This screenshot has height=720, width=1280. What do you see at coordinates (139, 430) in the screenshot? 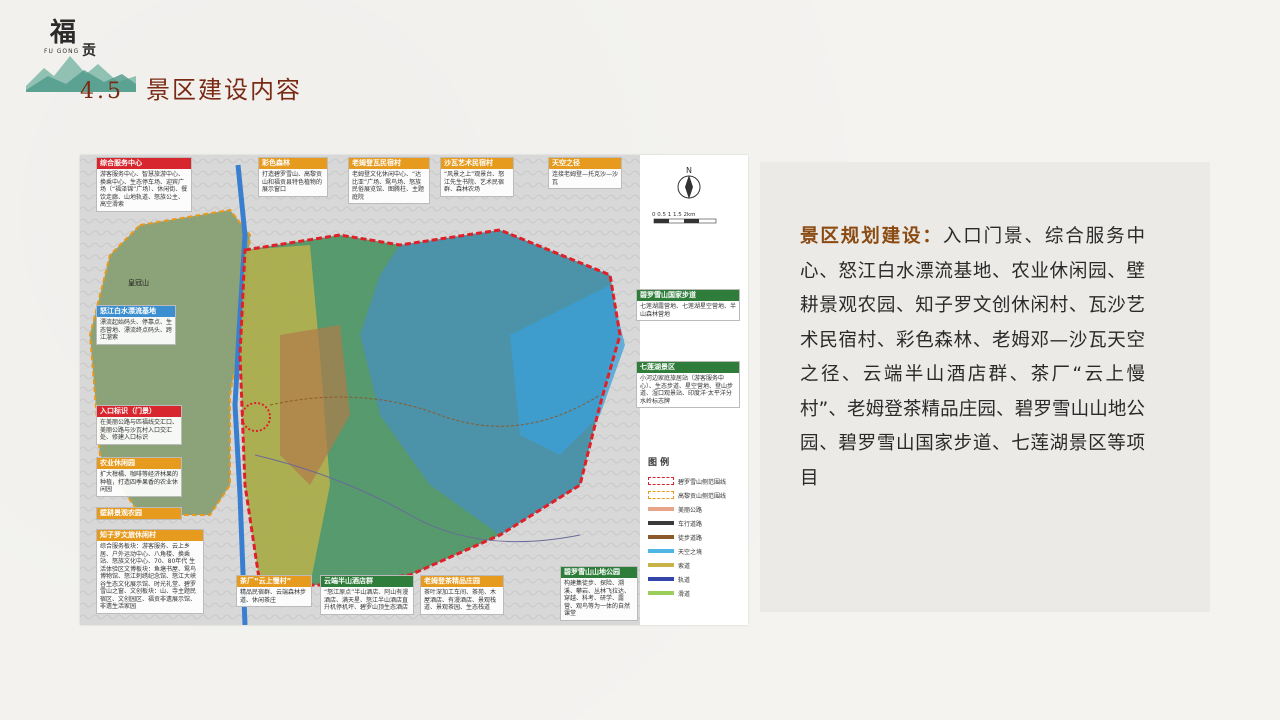
I see `callout-body: 在美丽公路与匹福线交汇口、美丽公路与沙瓦村入口交汇处、修建入口标识` at bounding box center [139, 430].